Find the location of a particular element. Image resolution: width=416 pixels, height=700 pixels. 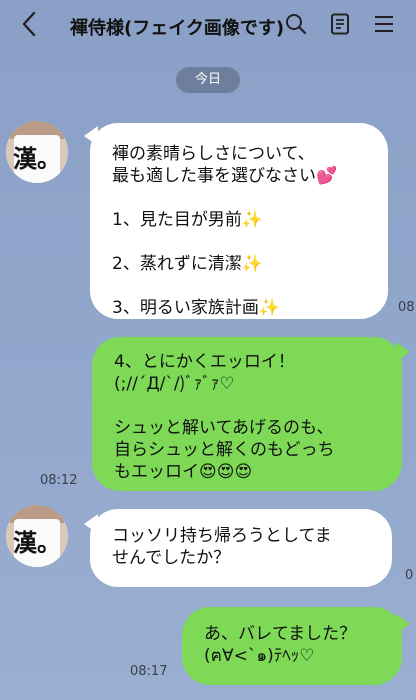

search-icon is located at coordinates (296, 24).